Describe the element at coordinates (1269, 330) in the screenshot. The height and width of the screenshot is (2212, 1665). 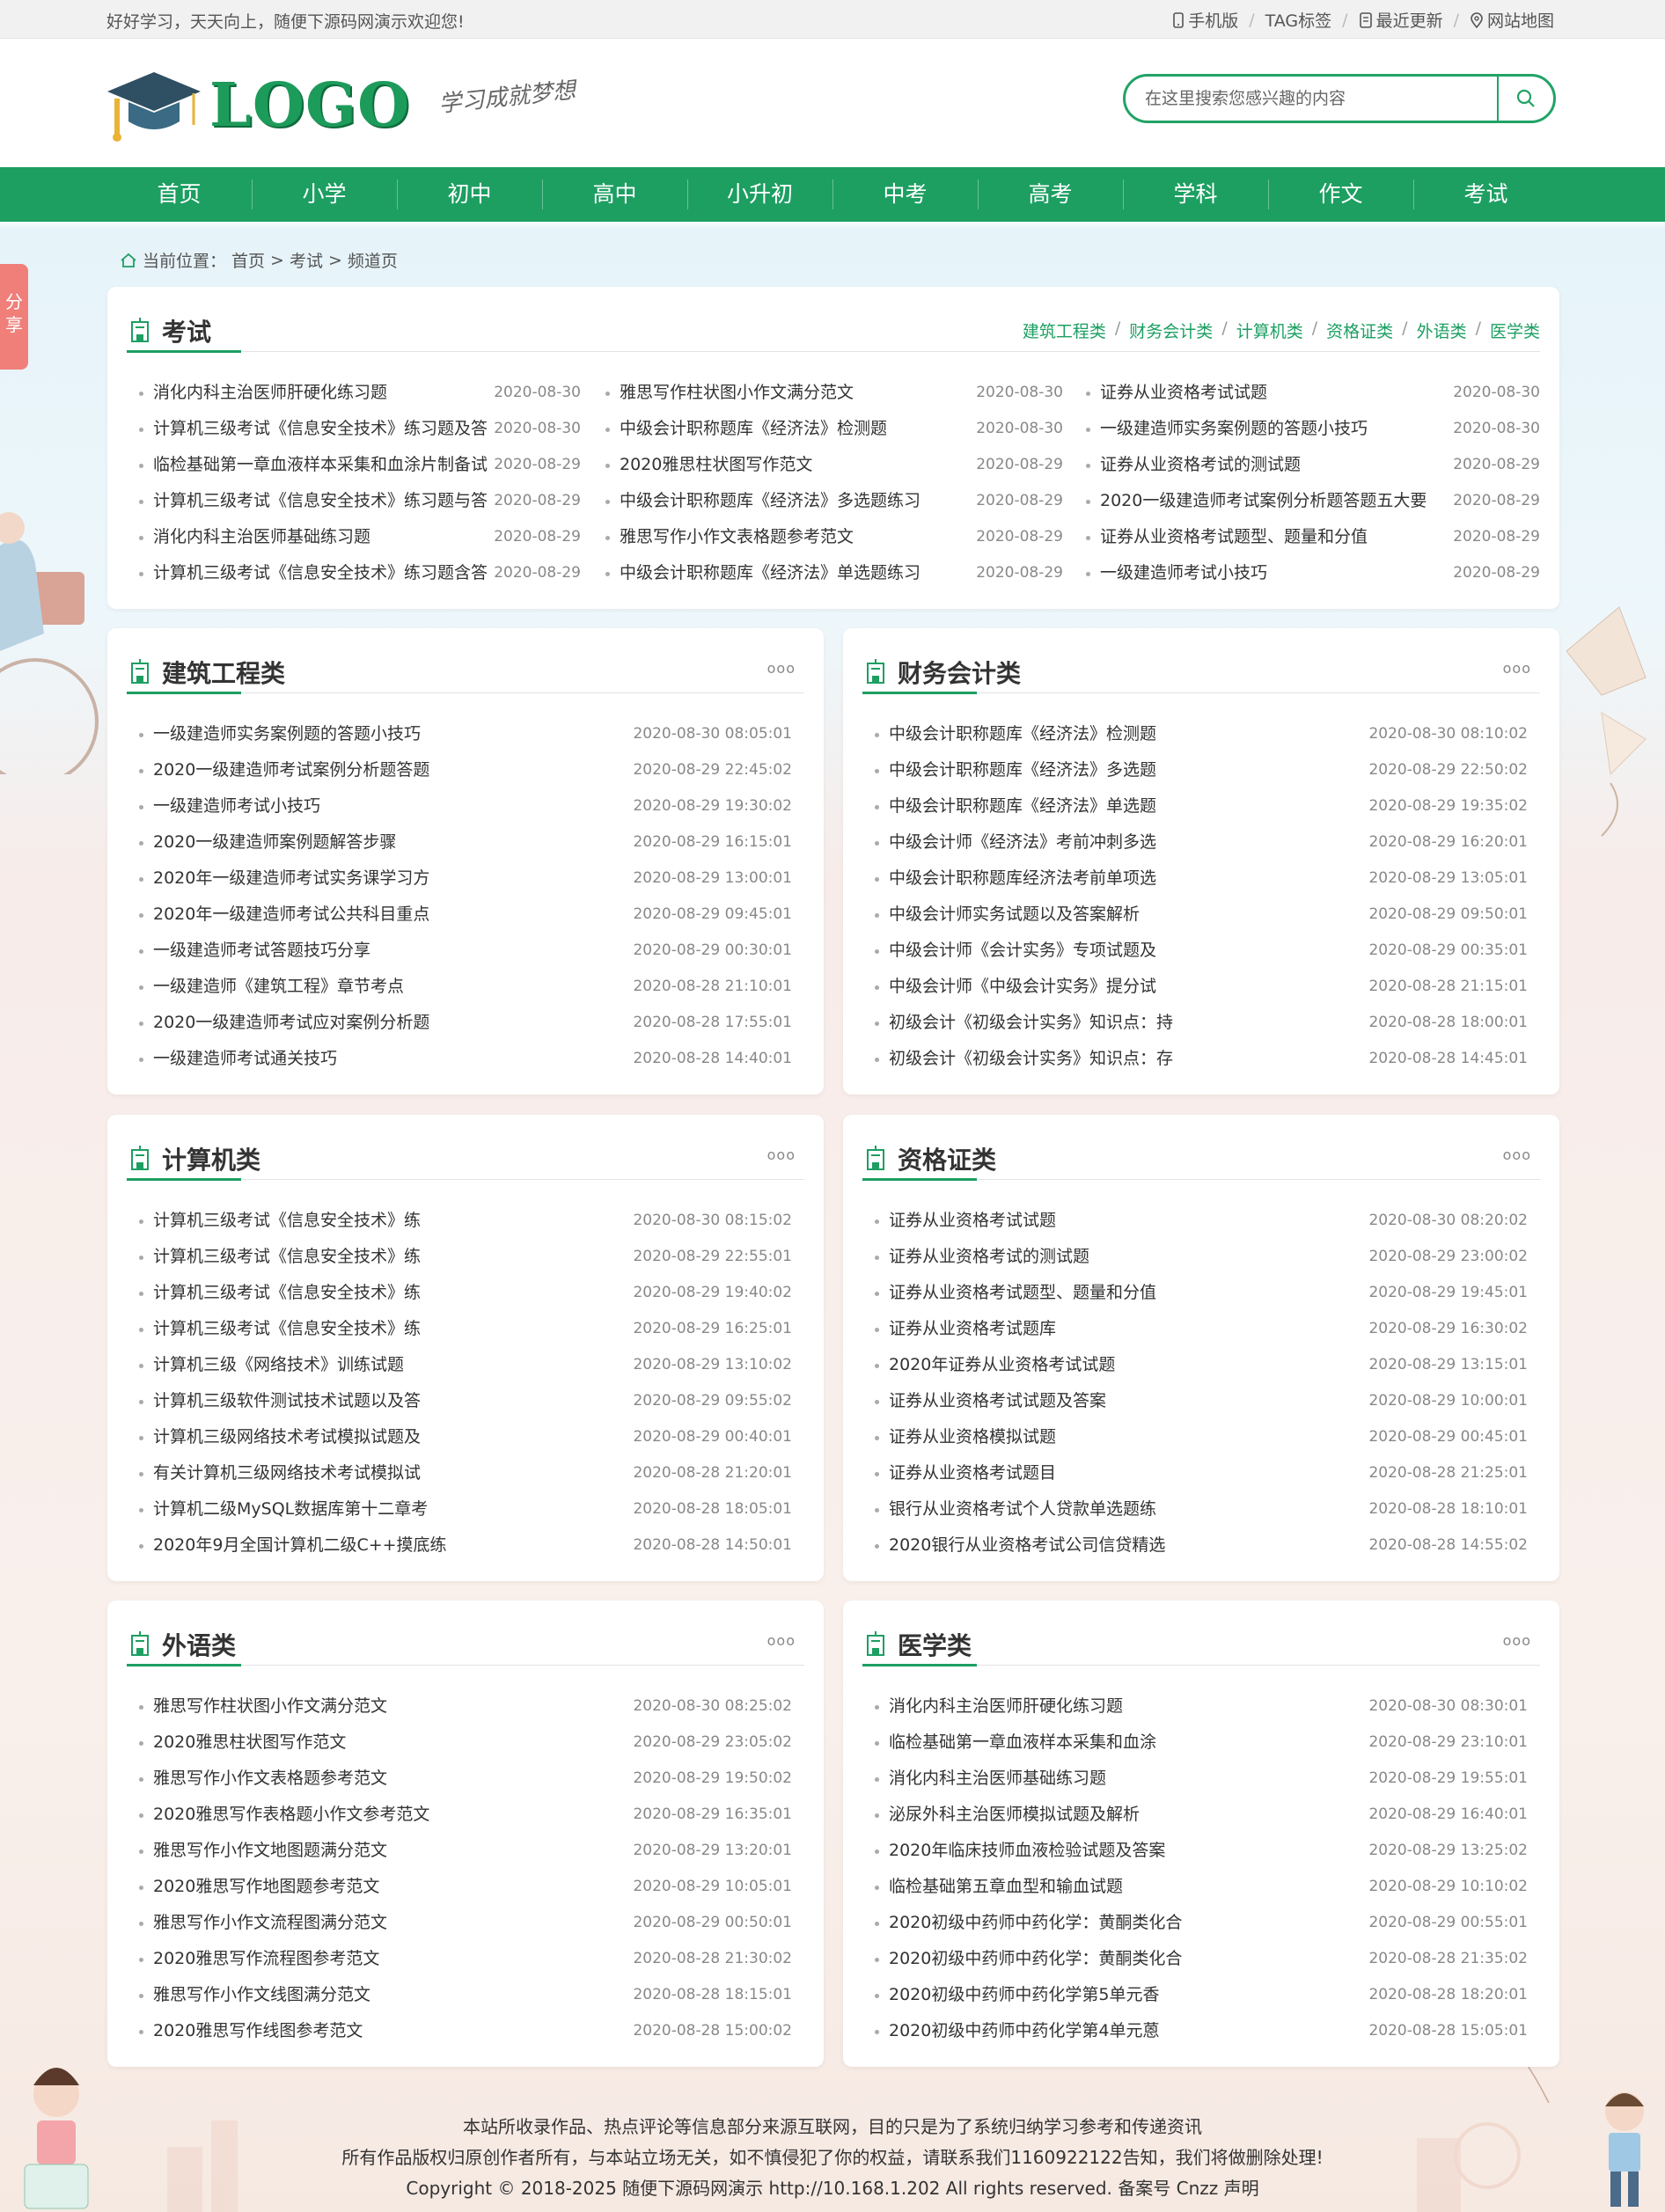
I see `subcat-computer: 计算机类` at that location.